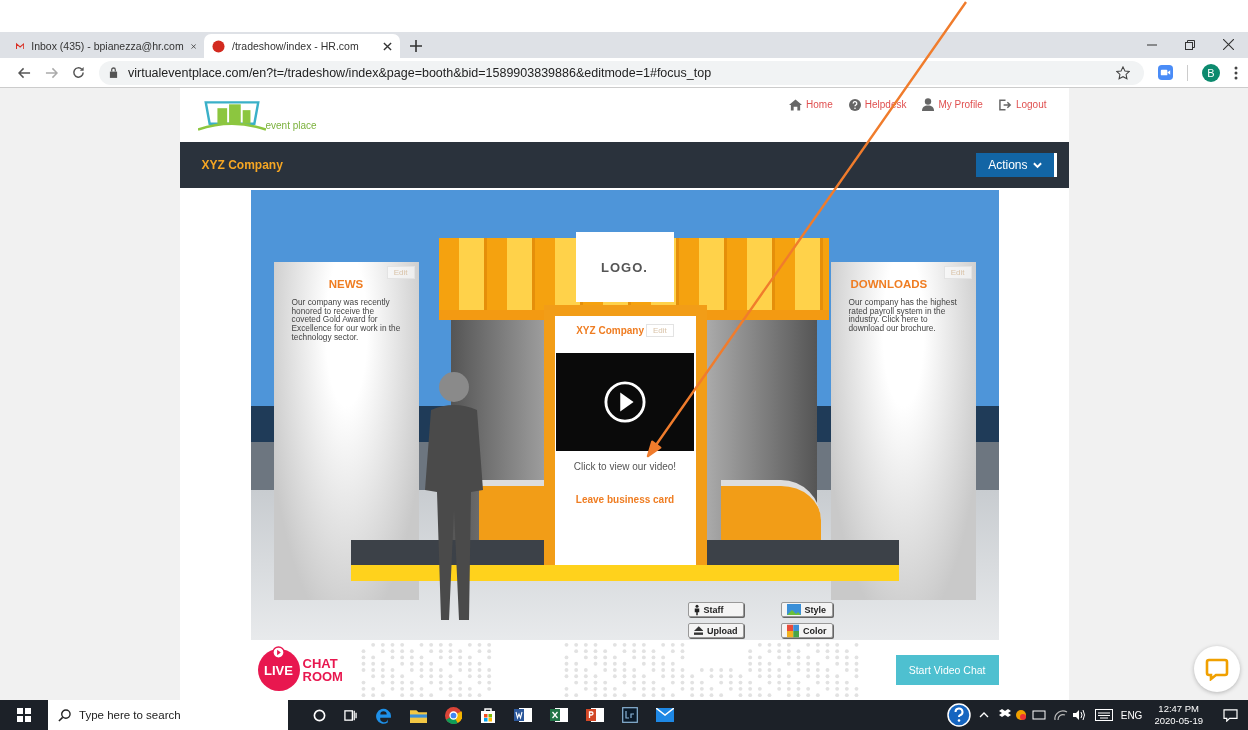 The height and width of the screenshot is (730, 1248). Describe the element at coordinates (610, 330) in the screenshot. I see `company-name: XYZ Company` at that location.